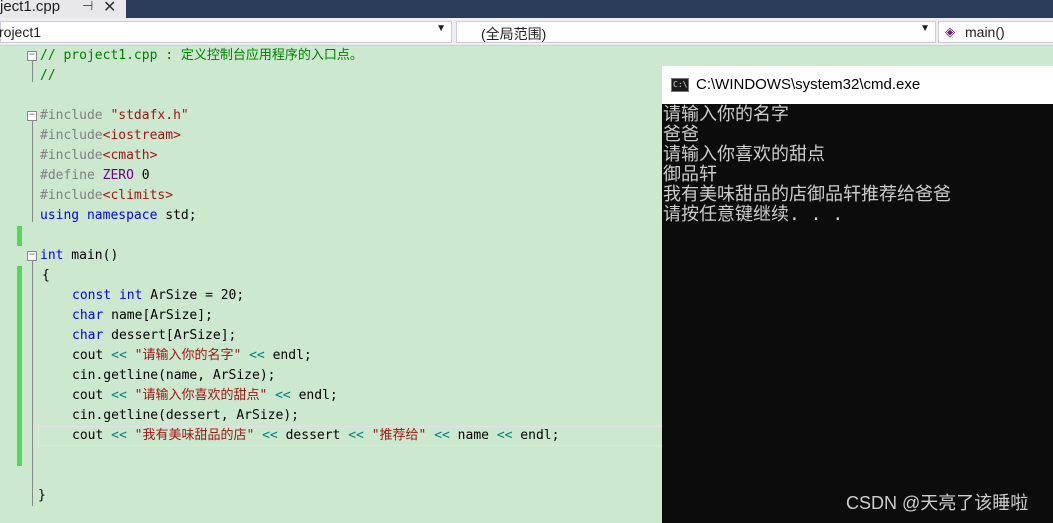  Describe the element at coordinates (92, 295) in the screenshot. I see `keyword: const` at that location.